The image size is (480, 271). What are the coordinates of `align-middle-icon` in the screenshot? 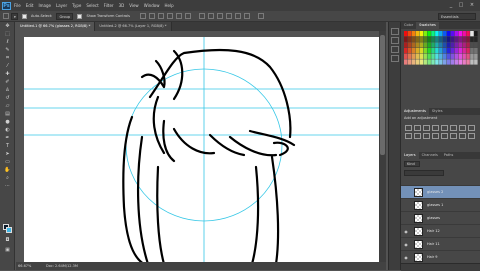 It's located at (152, 16).